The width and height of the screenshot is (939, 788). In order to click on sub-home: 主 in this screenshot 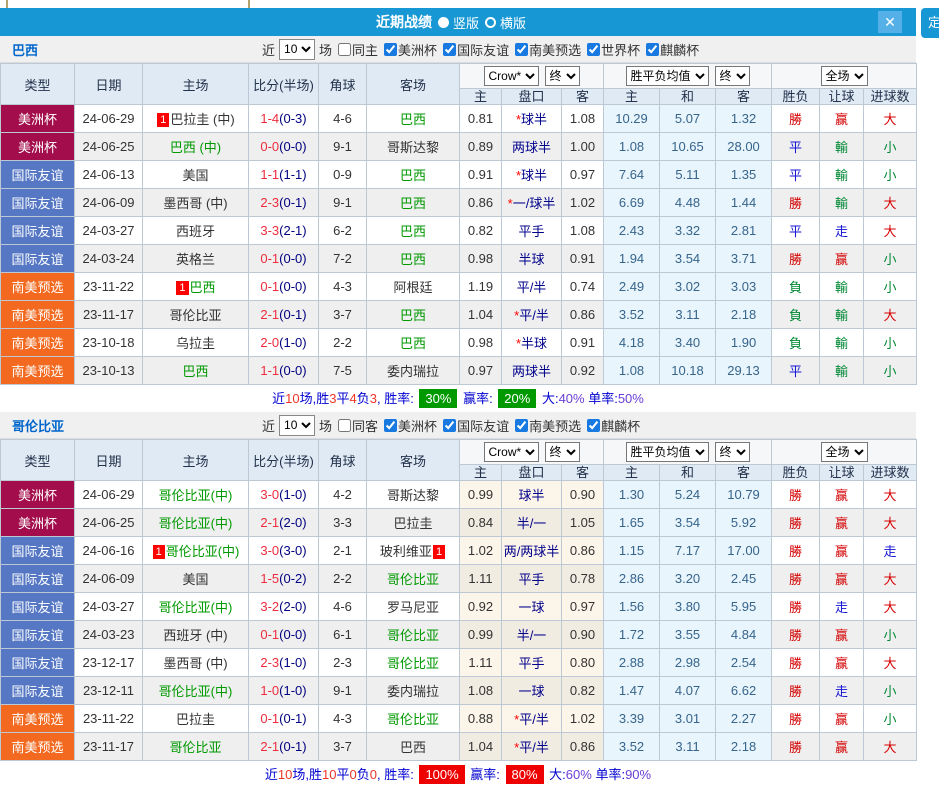, I will do `click(480, 472)`.